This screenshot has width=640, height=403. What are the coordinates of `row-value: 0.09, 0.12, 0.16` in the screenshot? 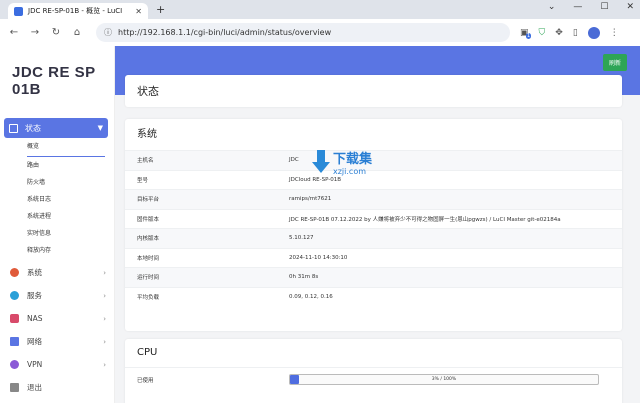 It's located at (311, 296).